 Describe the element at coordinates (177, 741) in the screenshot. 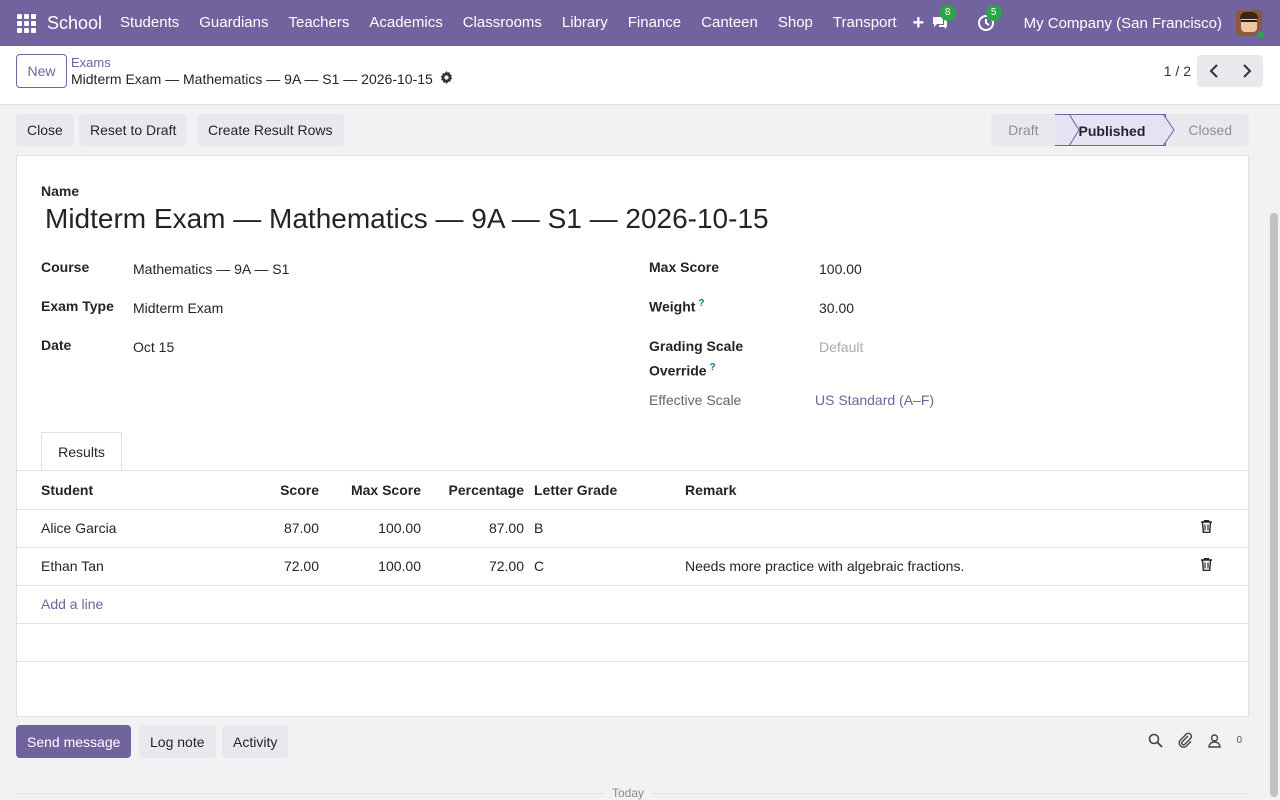

I see `log-note-button: Log note` at that location.